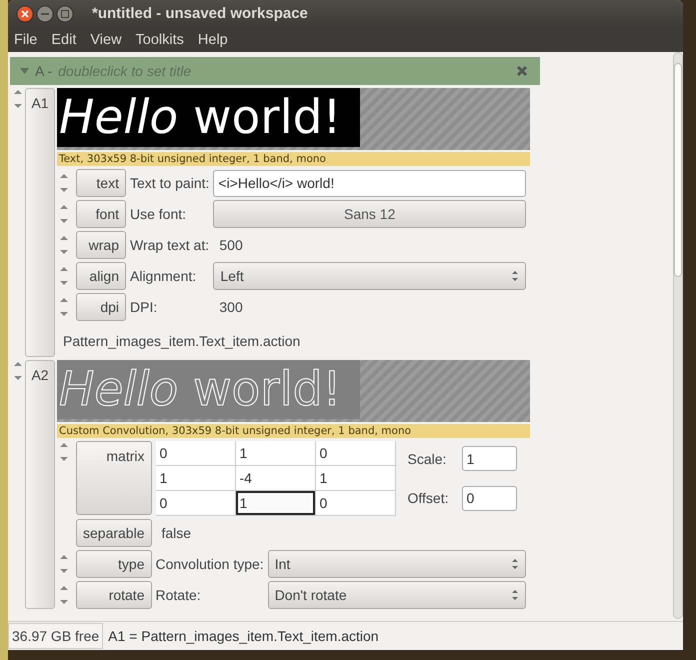 This screenshot has width=696, height=660. Describe the element at coordinates (114, 478) in the screenshot. I see `param-button: matrix` at that location.